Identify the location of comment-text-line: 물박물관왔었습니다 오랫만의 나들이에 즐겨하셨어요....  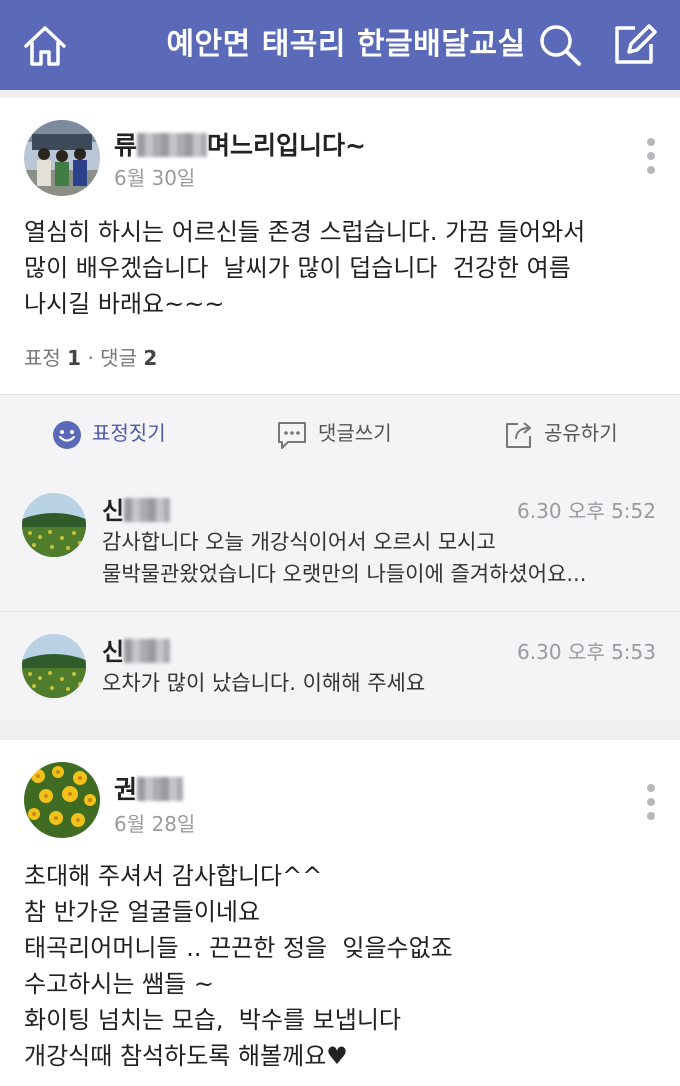
(344, 574).